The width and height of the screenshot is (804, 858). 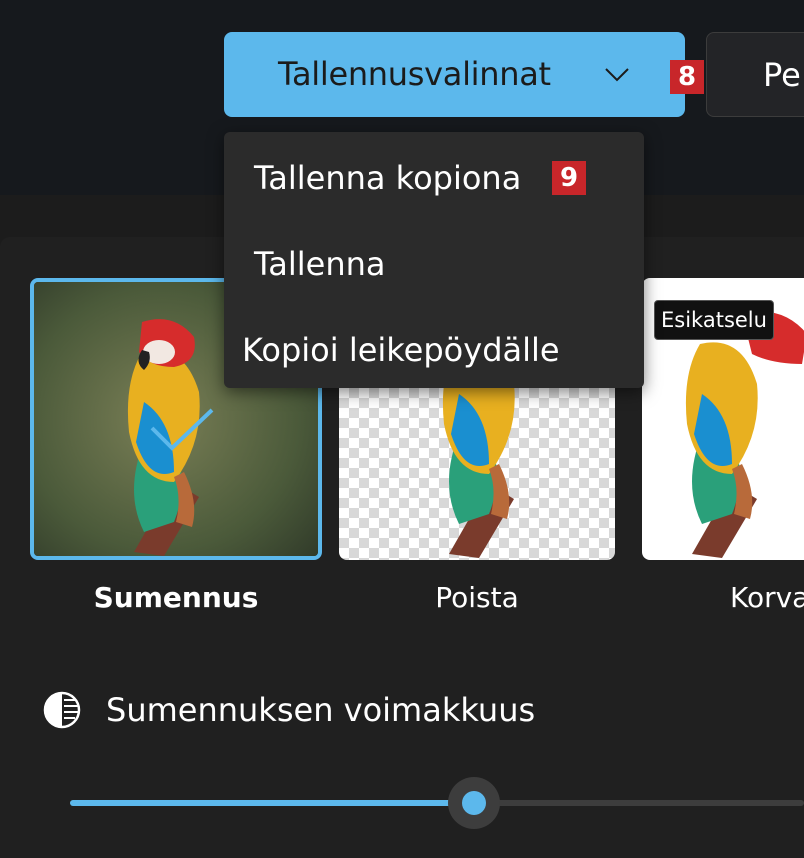 I want to click on menu-item-save-label: Tallenna, so click(x=320, y=264).